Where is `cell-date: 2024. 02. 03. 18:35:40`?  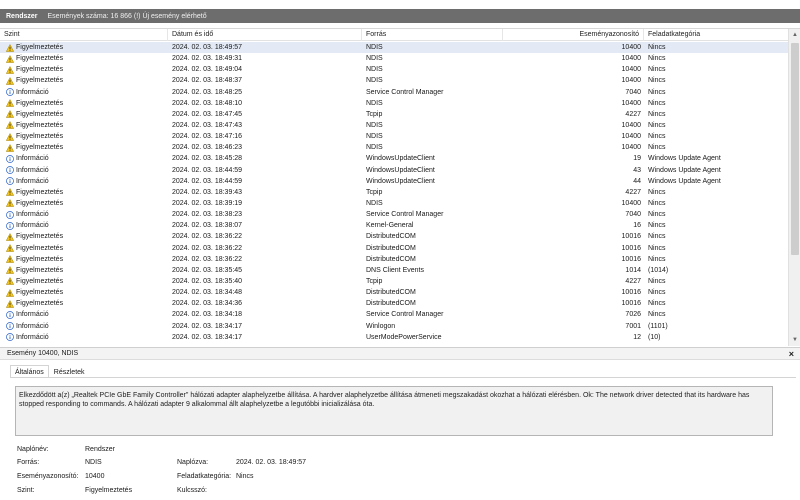 cell-date: 2024. 02. 03. 18:35:40 is located at coordinates (207, 281).